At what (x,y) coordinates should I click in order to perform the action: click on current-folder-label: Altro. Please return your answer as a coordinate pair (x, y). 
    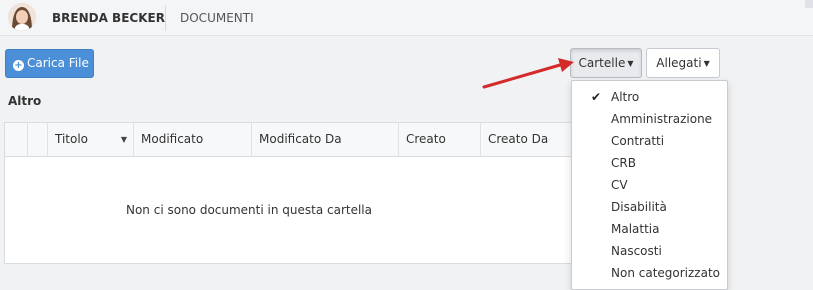
    Looking at the image, I should click on (25, 101).